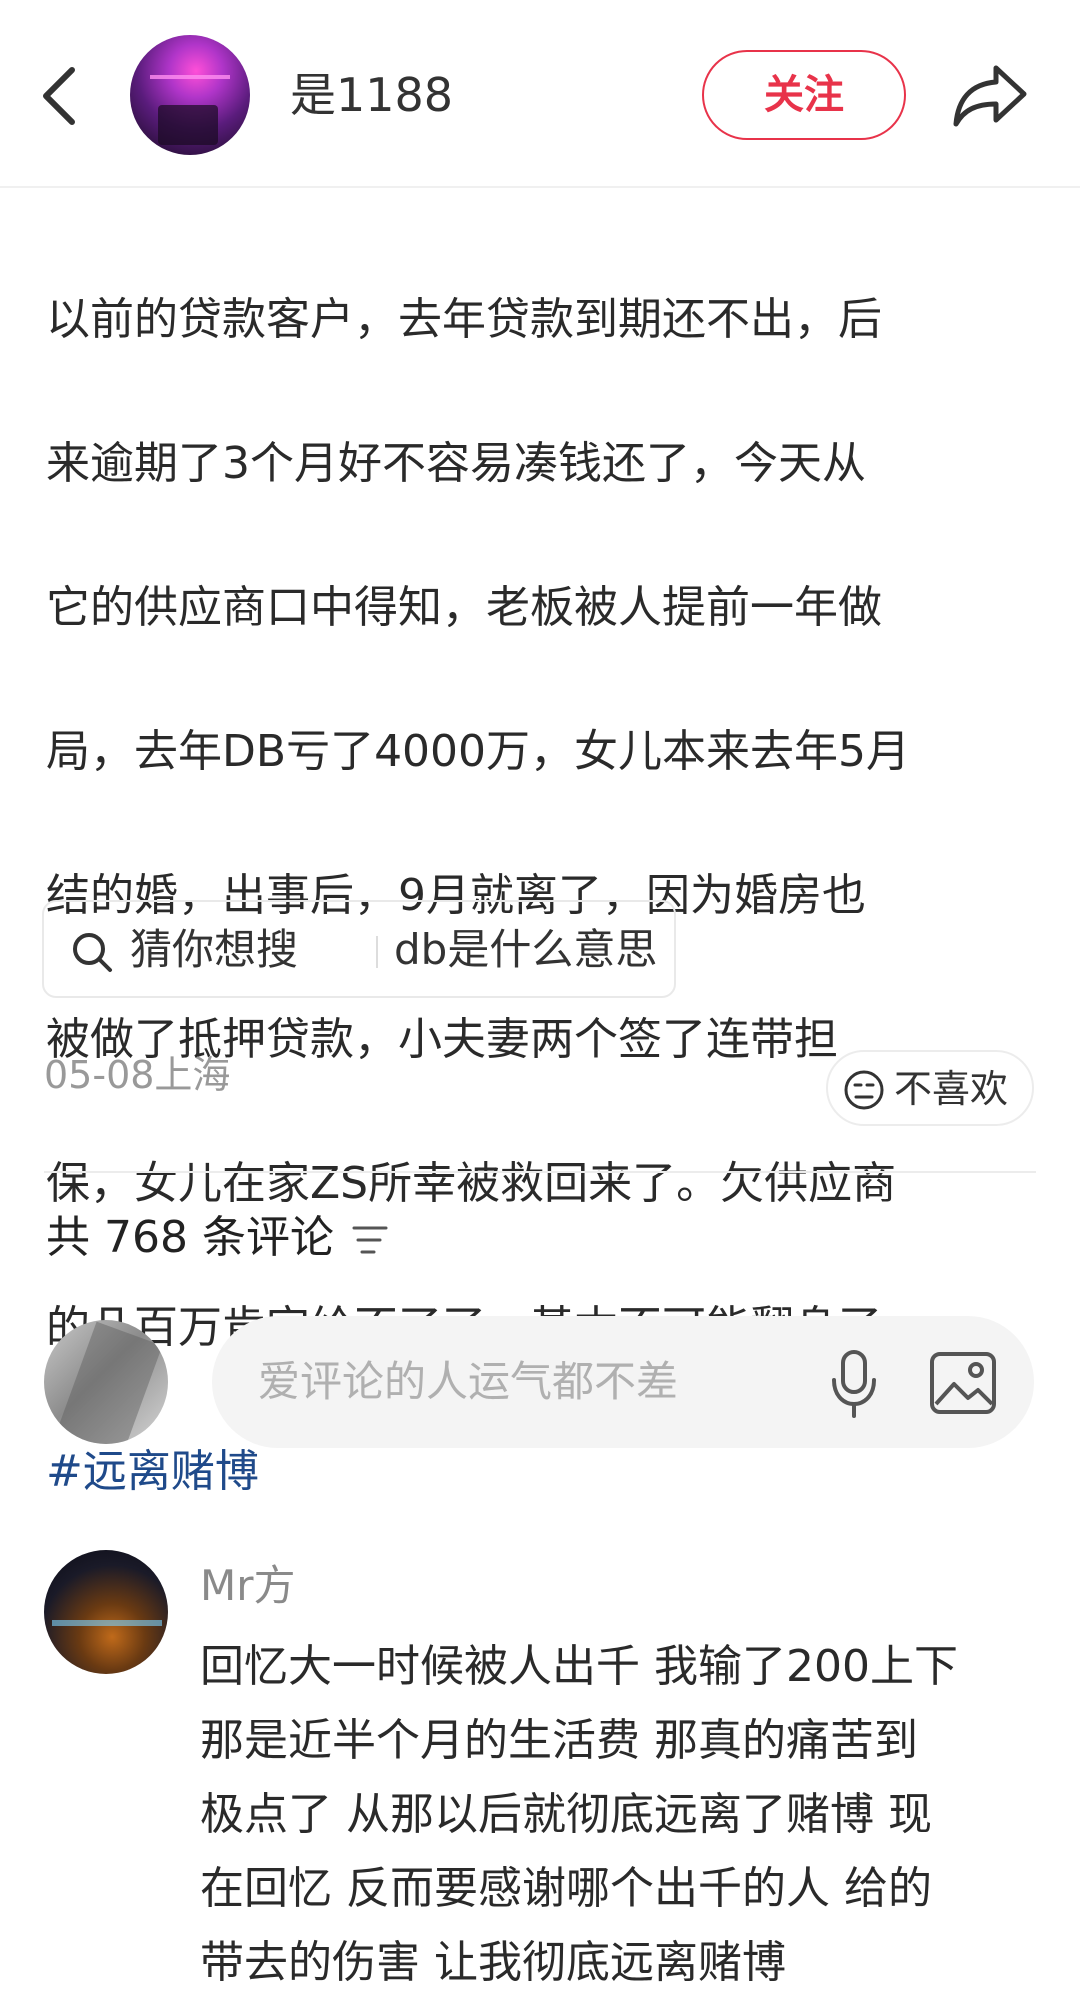 This screenshot has height=2006, width=1080. What do you see at coordinates (464, 607) in the screenshot?
I see `post-text-line: 它的供应商口中得知，老板被人提前一年做` at bounding box center [464, 607].